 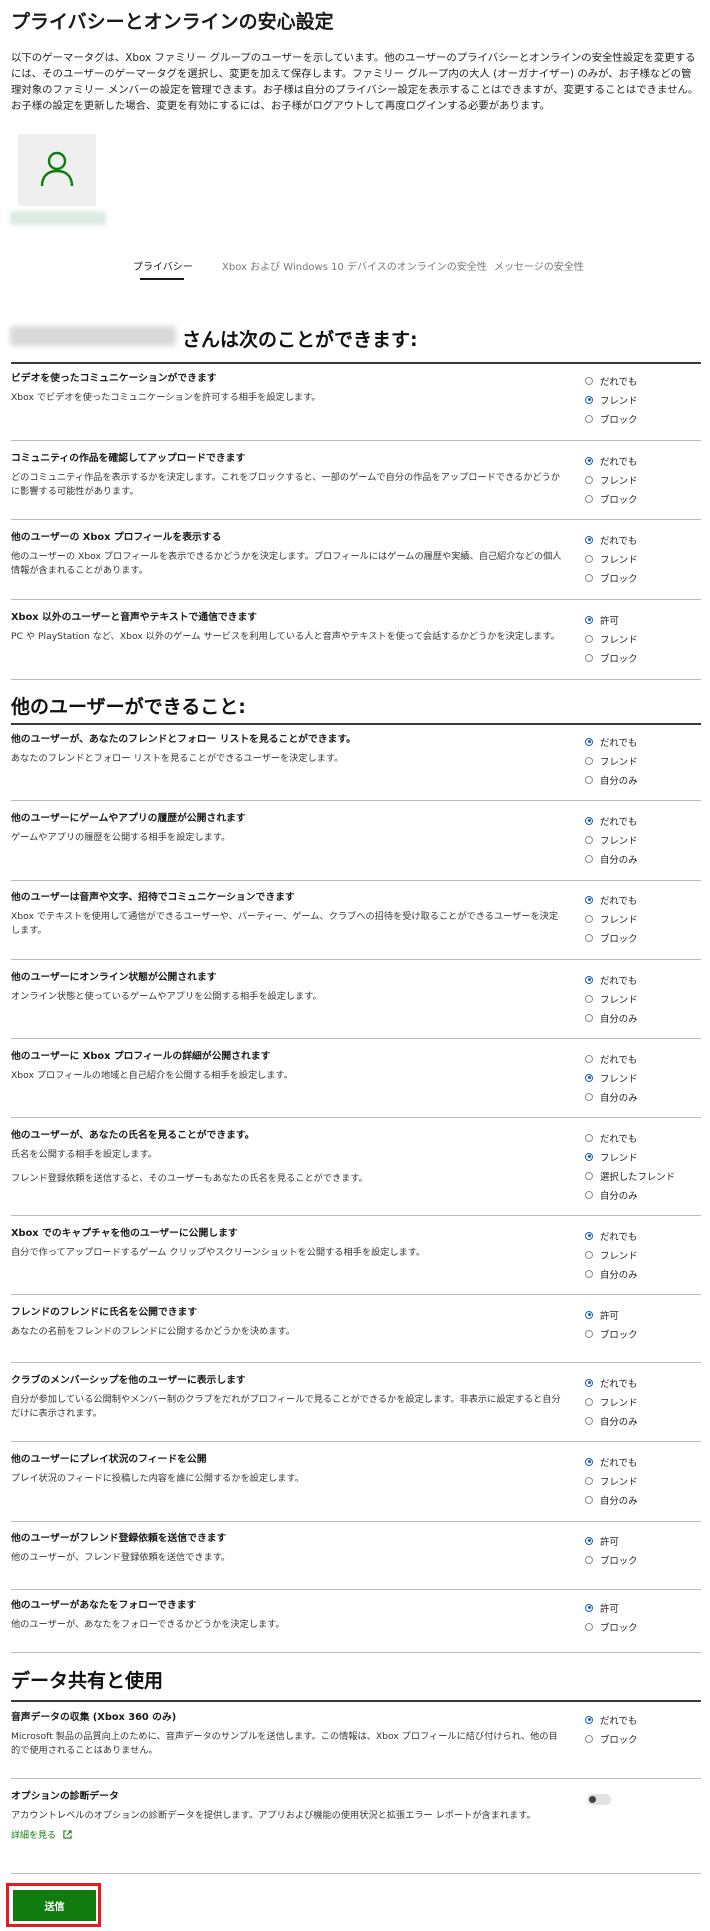 I want to click on section-title-can-do: さんは次のことができます:, so click(x=300, y=340).